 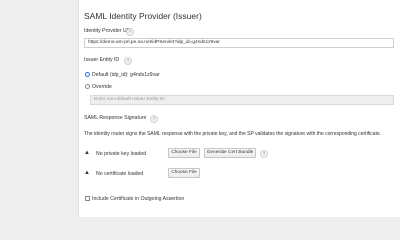 I want to click on include-cert-checkbox, so click(x=87, y=198).